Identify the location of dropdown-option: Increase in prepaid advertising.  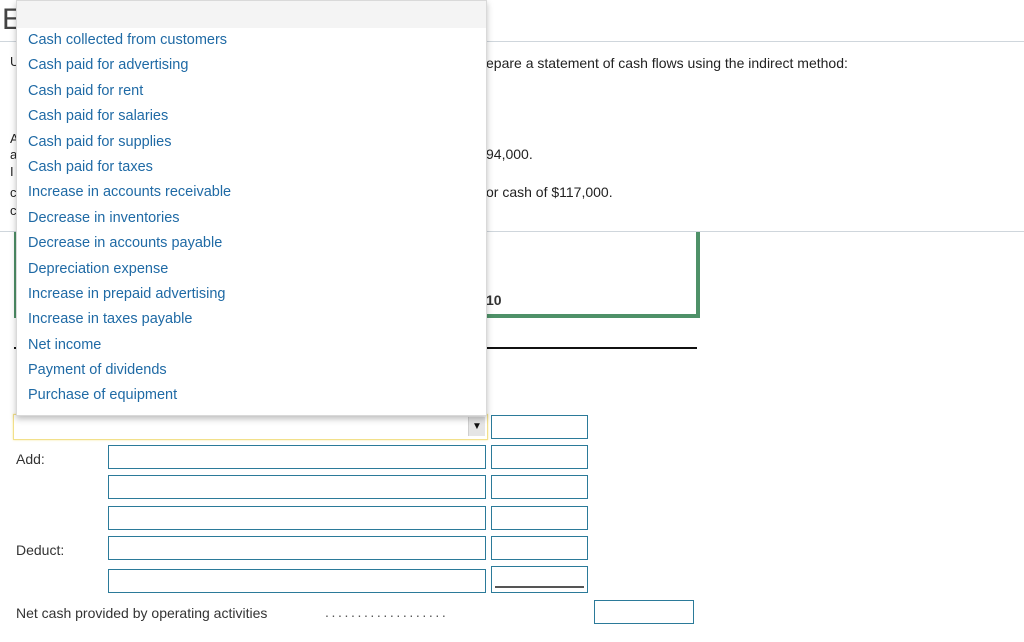
(251, 294).